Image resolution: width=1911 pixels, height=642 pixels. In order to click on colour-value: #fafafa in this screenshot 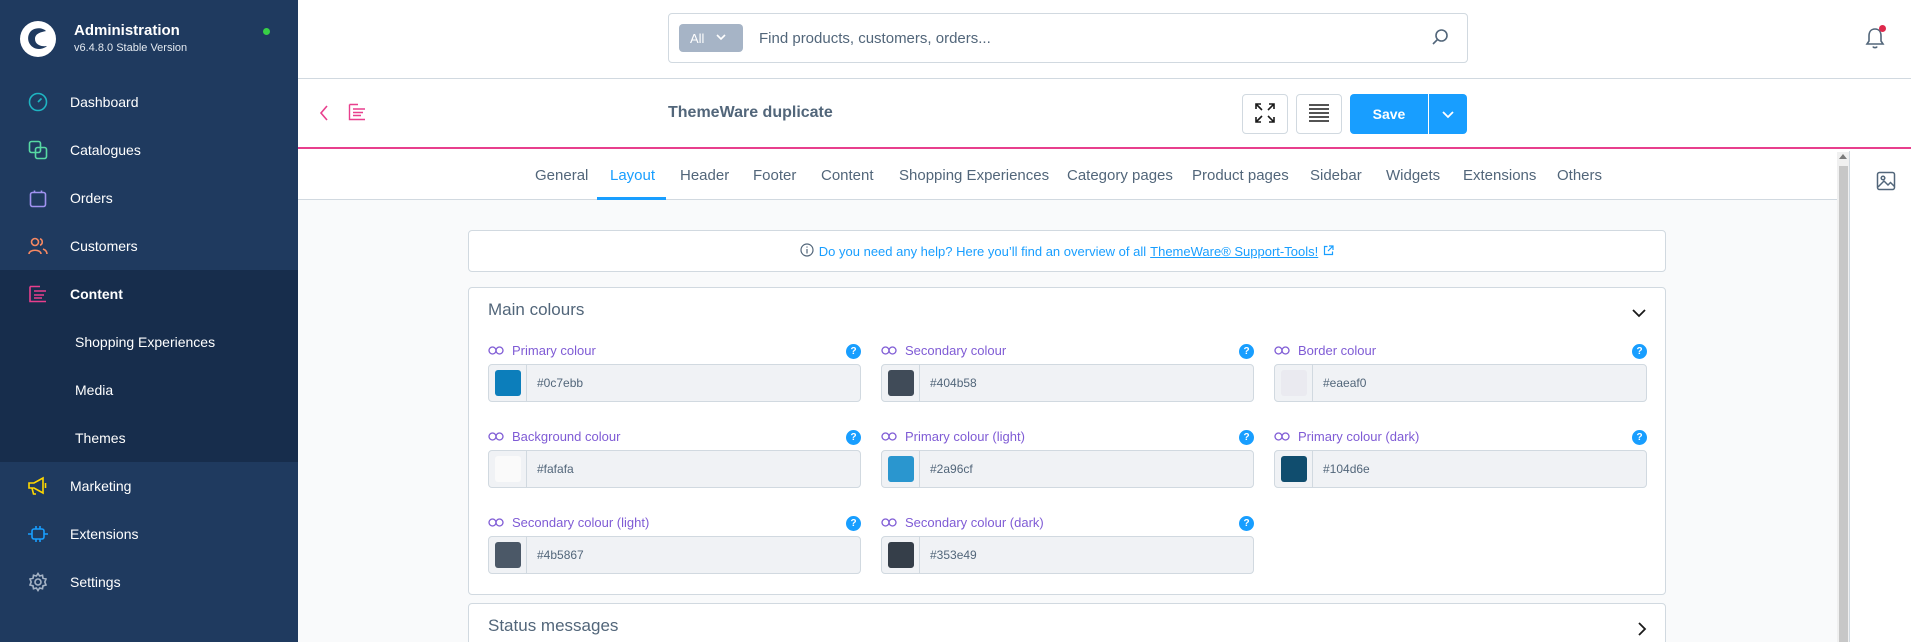, I will do `click(555, 469)`.